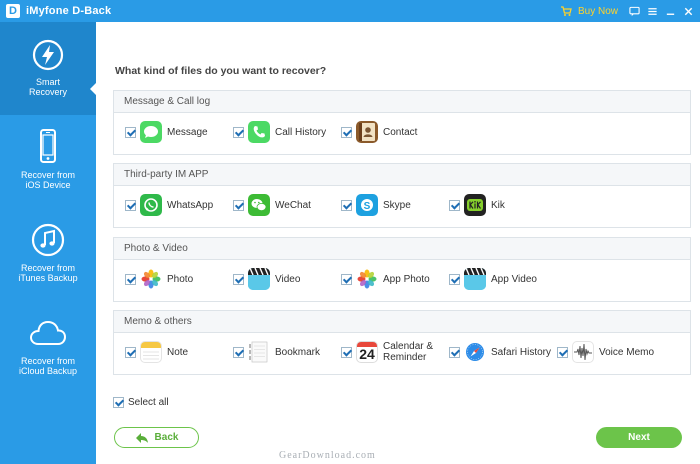 This screenshot has width=700, height=464. I want to click on item-label: Photo, so click(180, 279).